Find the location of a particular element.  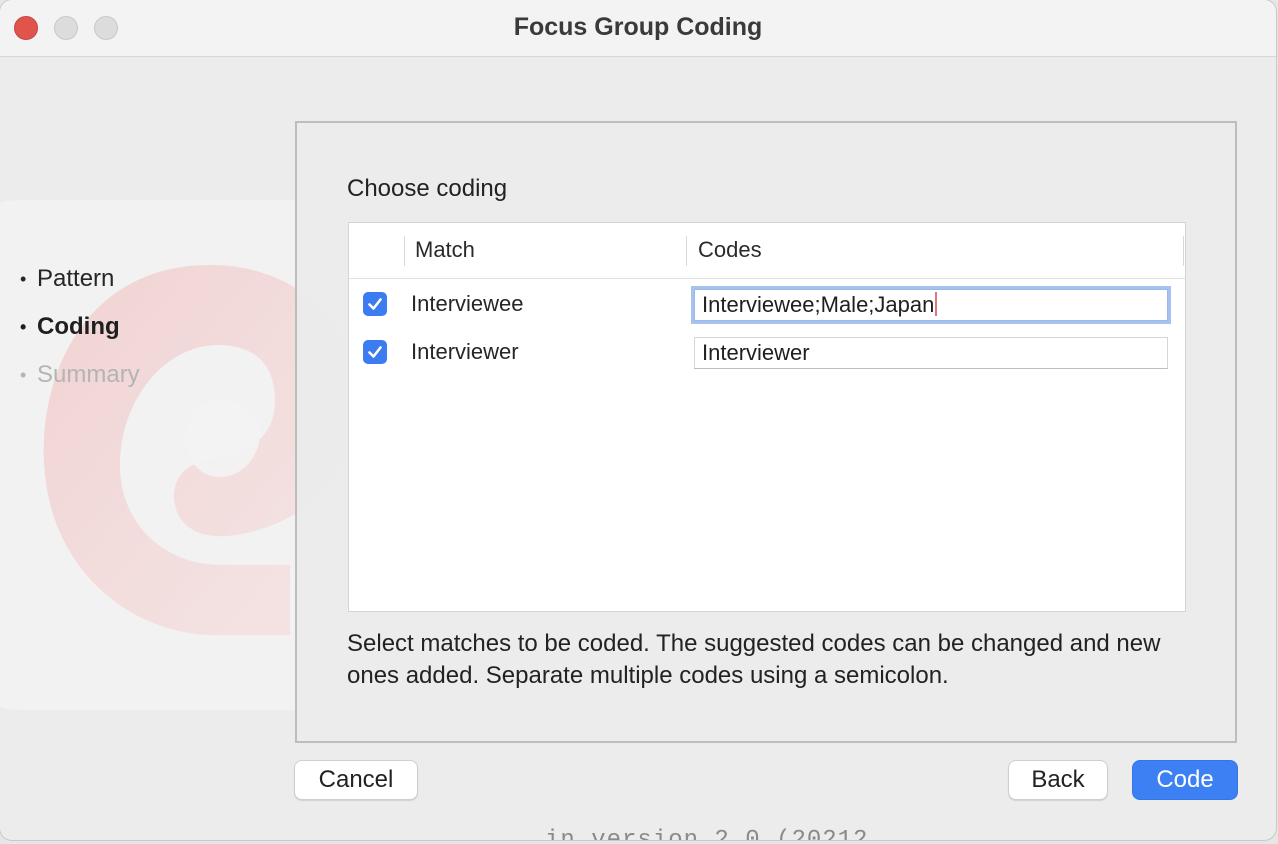

codes-input-value: Interviewer is located at coordinates (756, 352).